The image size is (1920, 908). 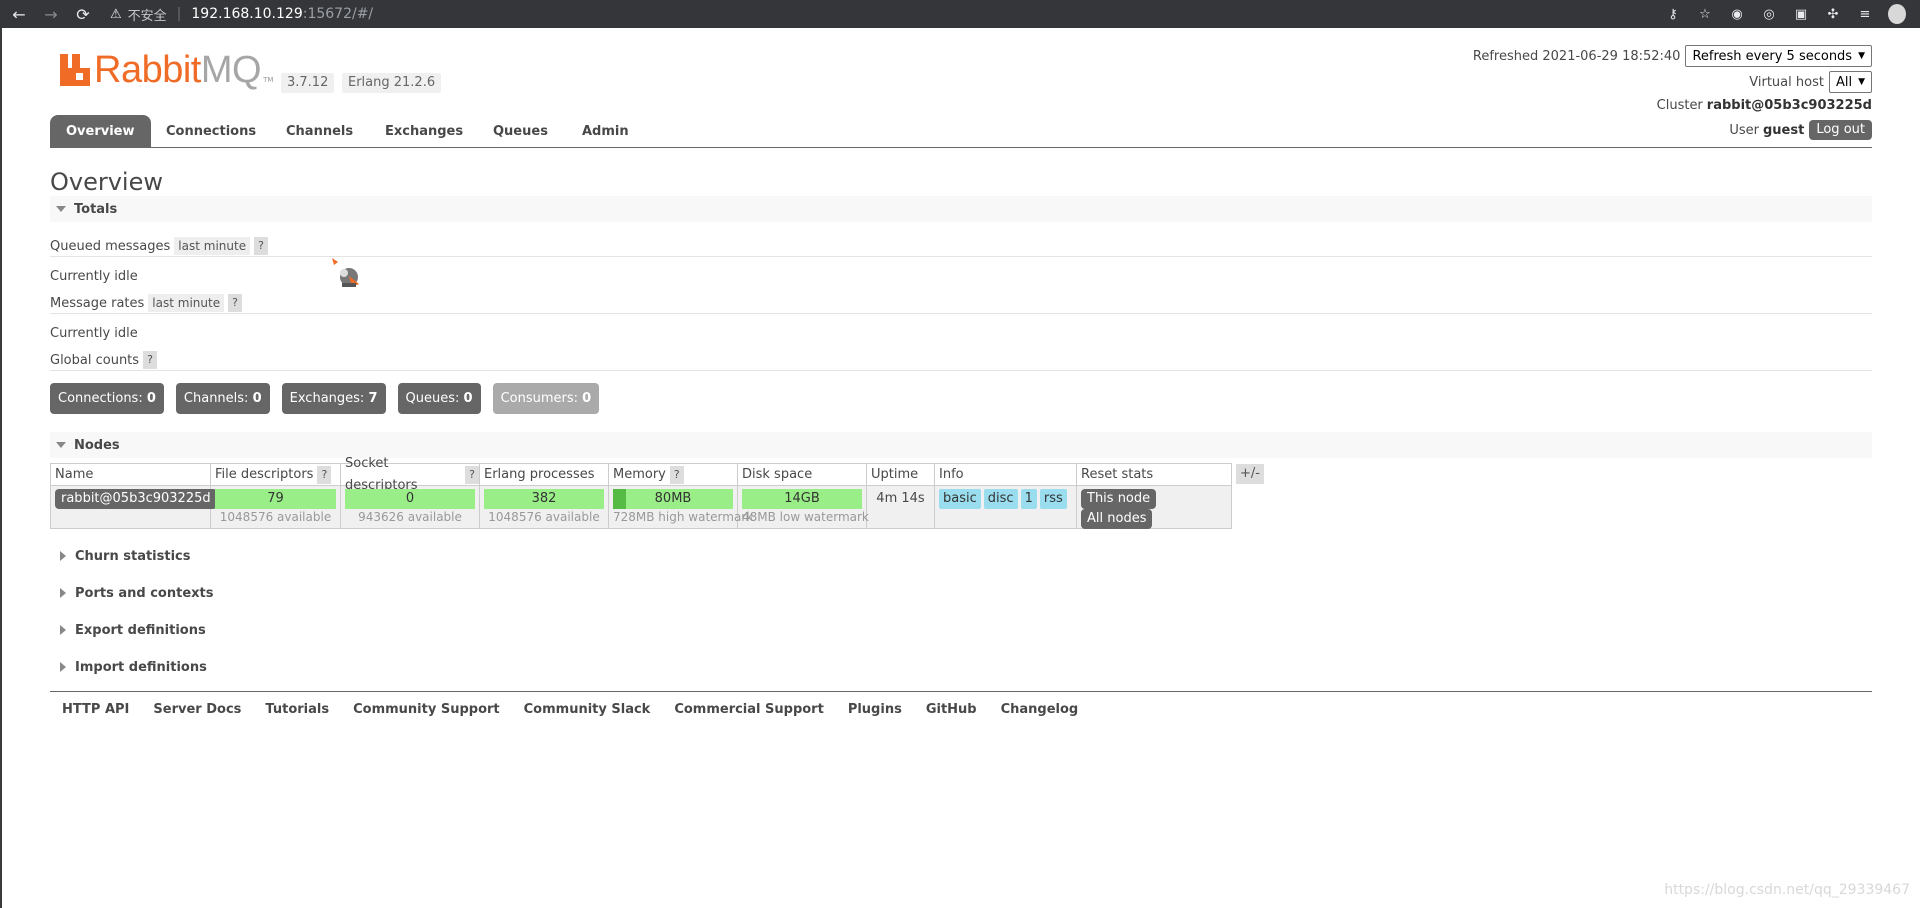 I want to click on nodes-title: Nodes, so click(x=97, y=445).